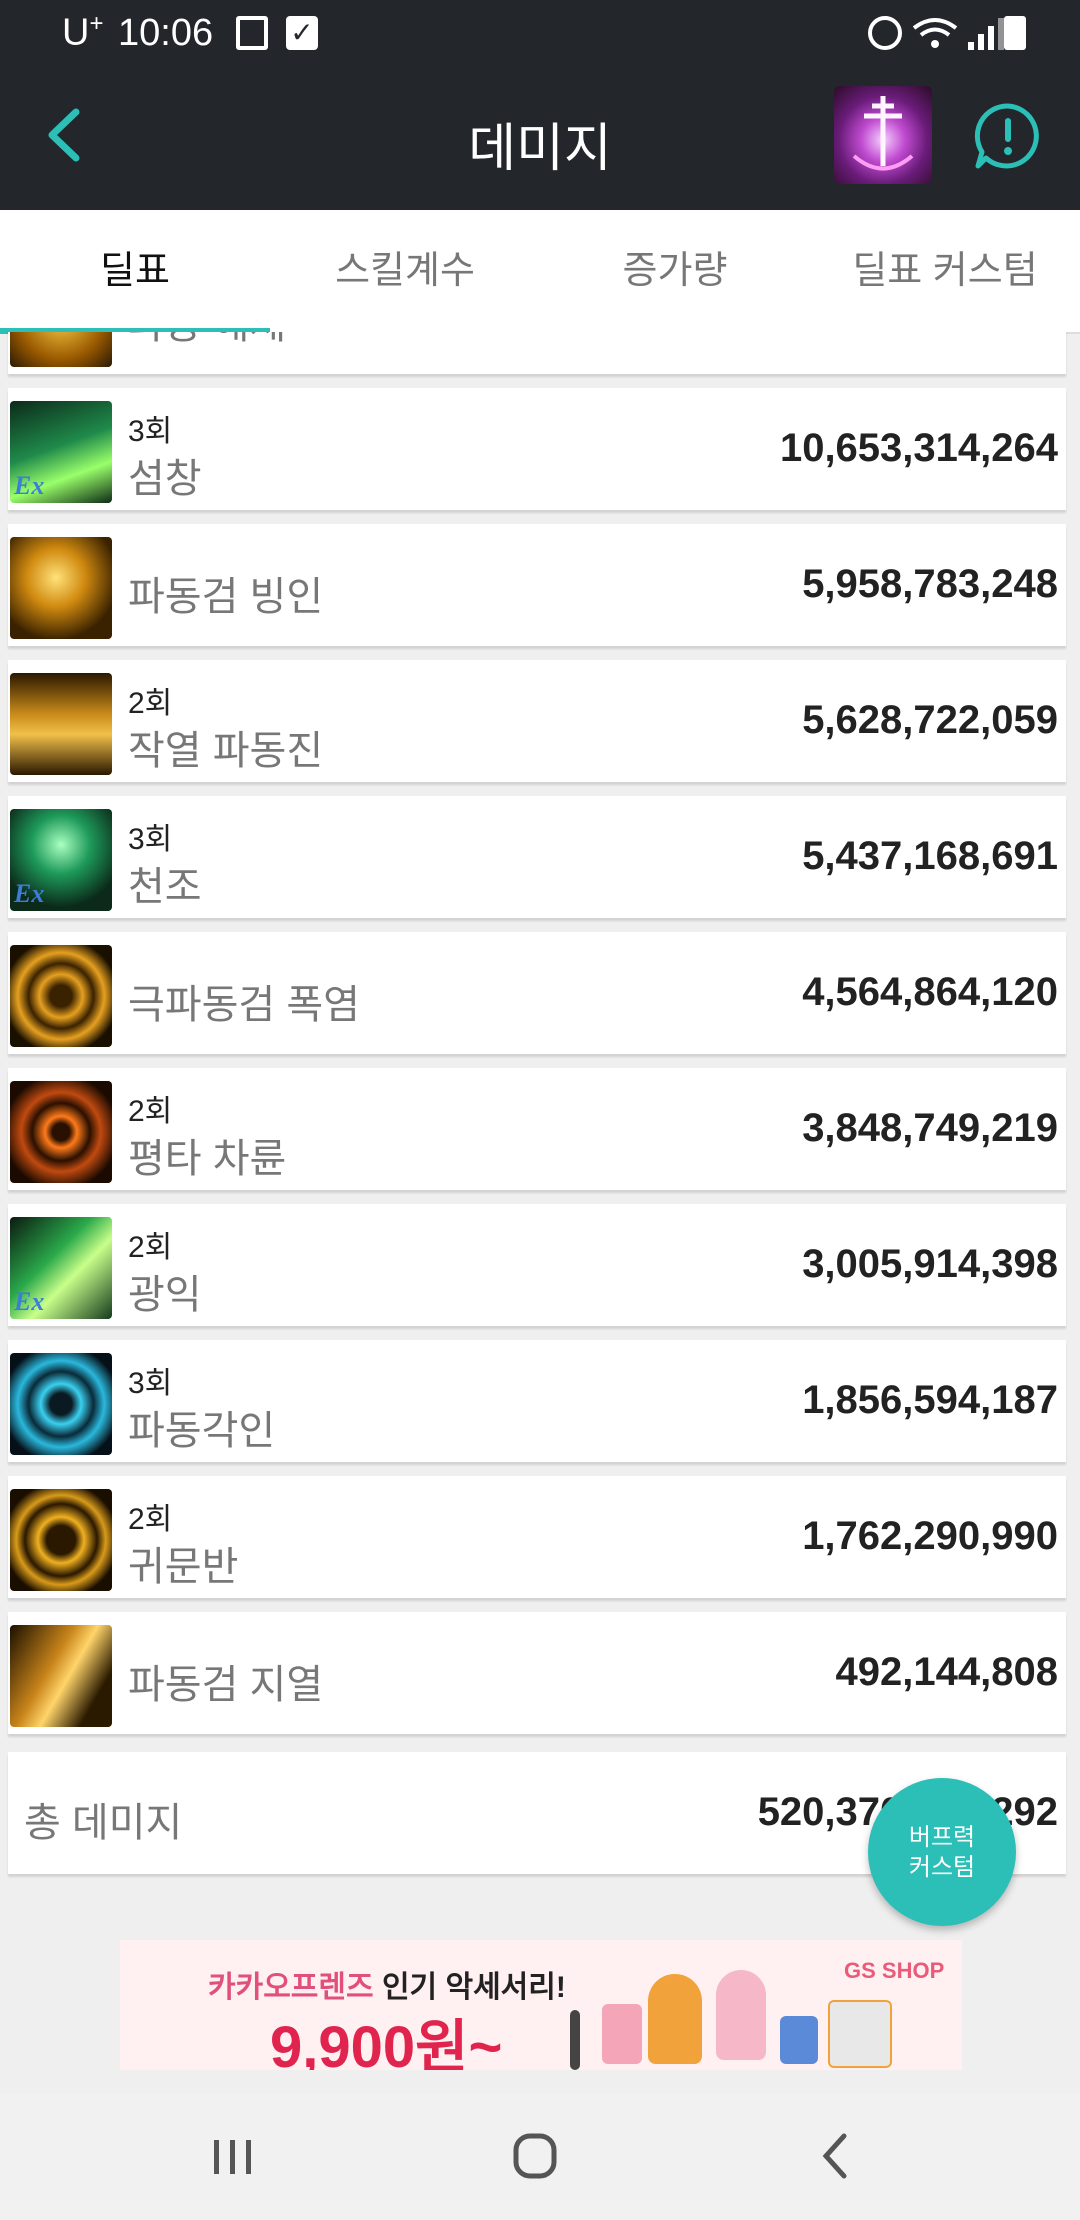 The height and width of the screenshot is (2220, 1080). What do you see at coordinates (930, 1128) in the screenshot?
I see `damage-value: 3,848,749,219` at bounding box center [930, 1128].